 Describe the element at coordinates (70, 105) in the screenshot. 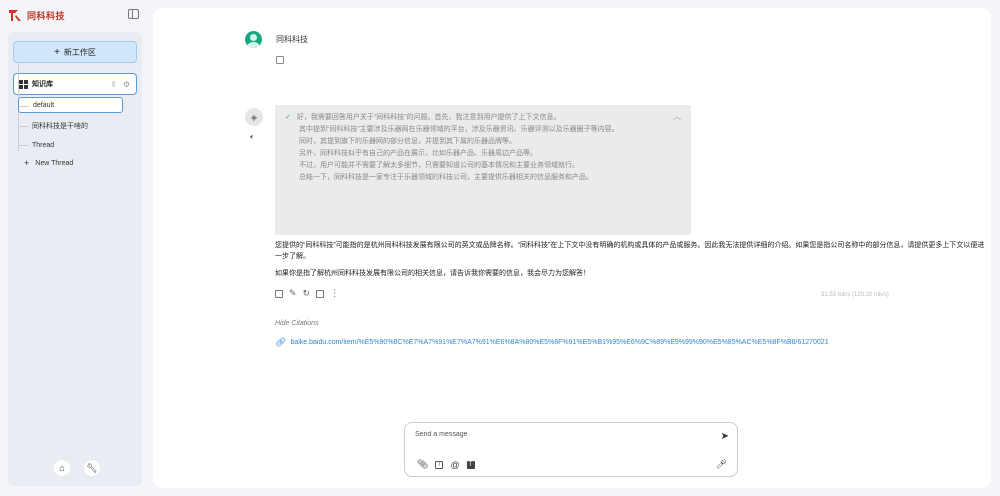

I see `thread-item-default: default` at that location.